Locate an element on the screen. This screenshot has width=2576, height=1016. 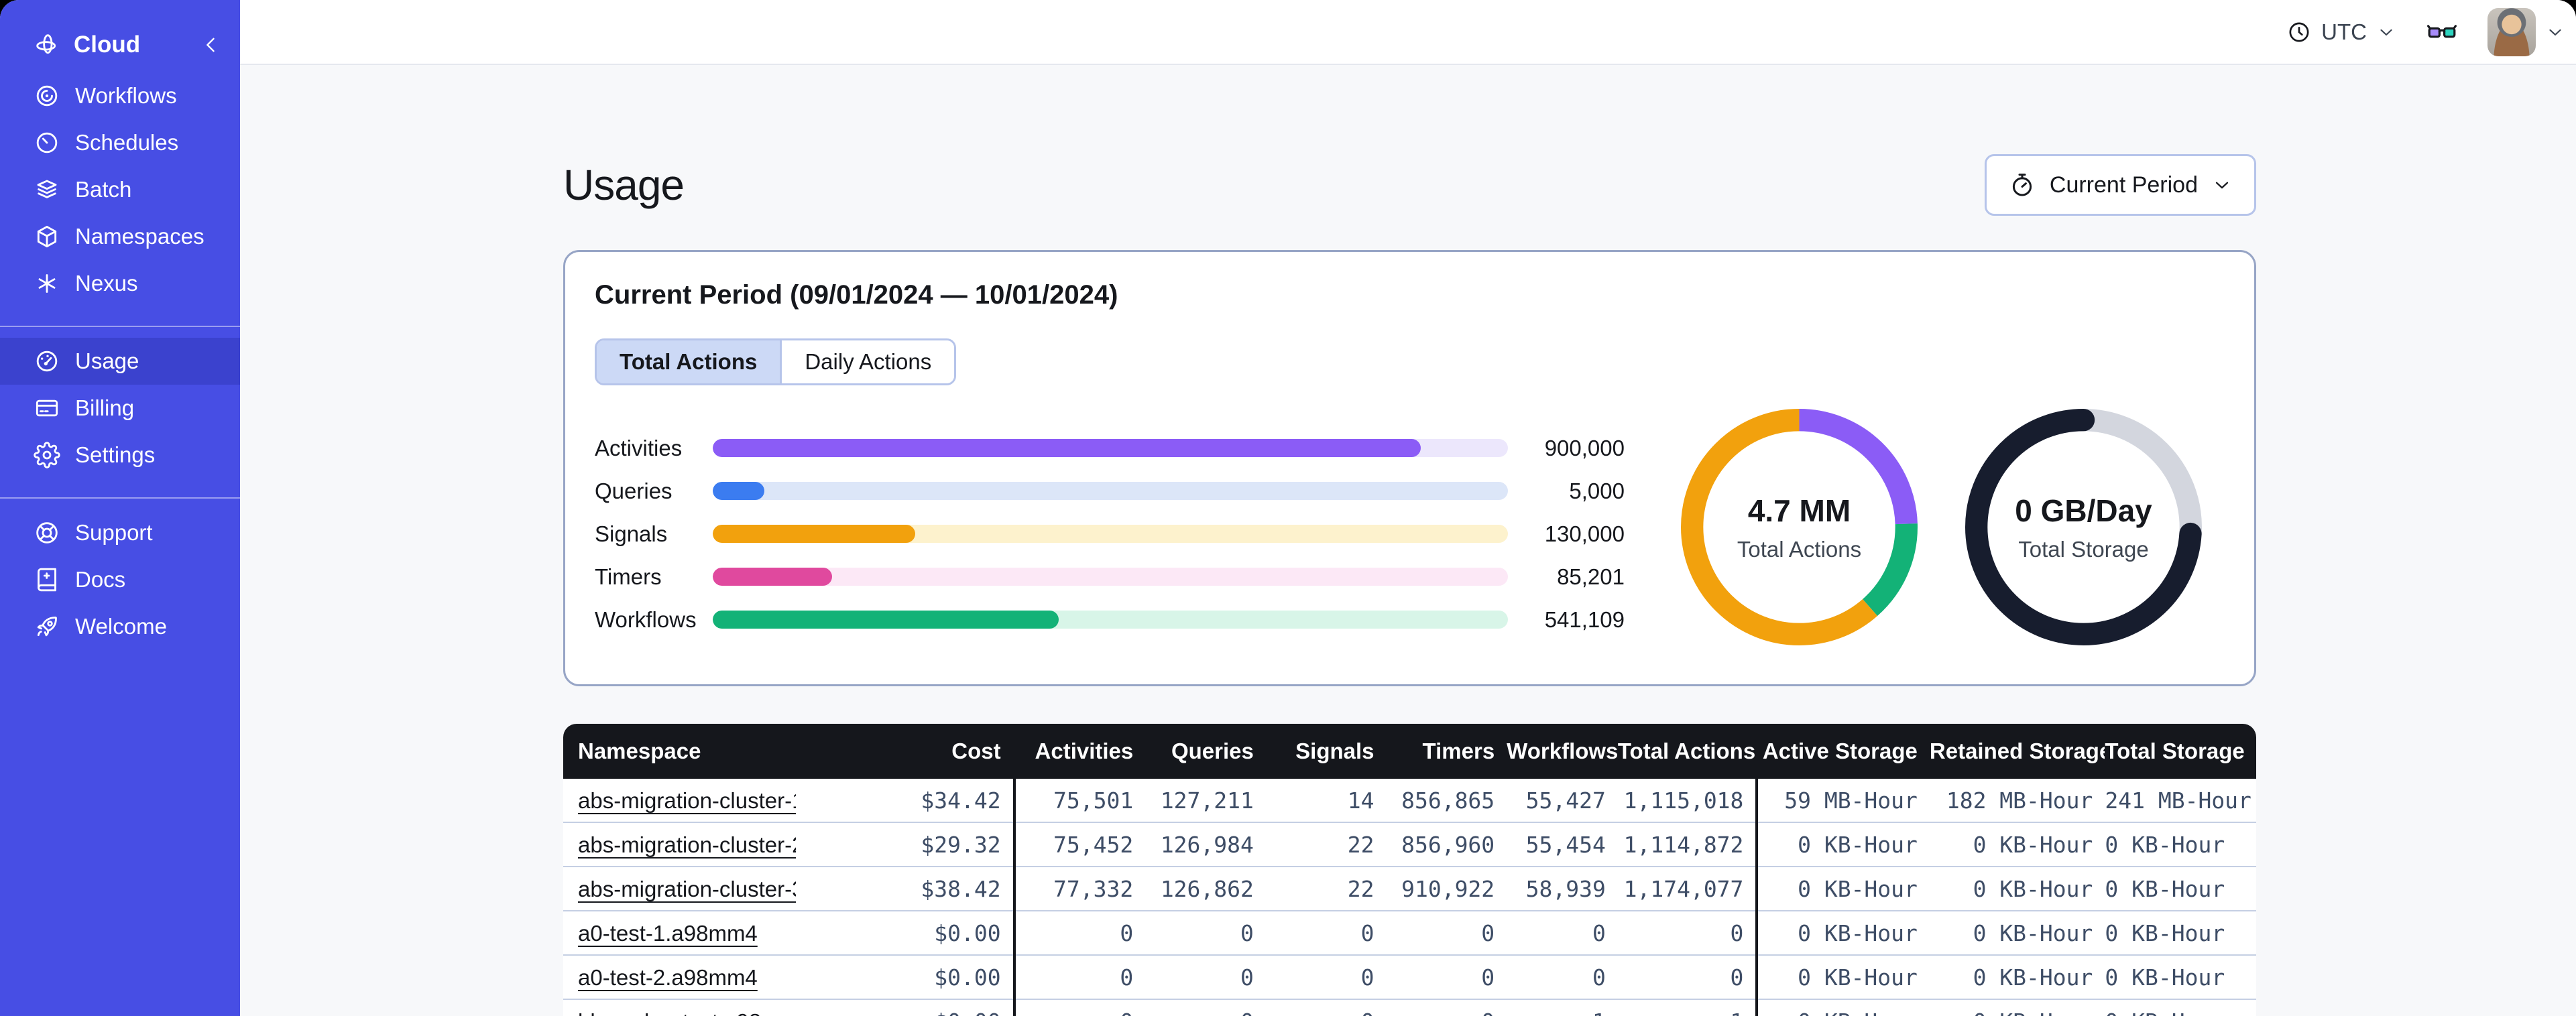
tab-daily-actions: Daily Actions is located at coordinates (867, 361).